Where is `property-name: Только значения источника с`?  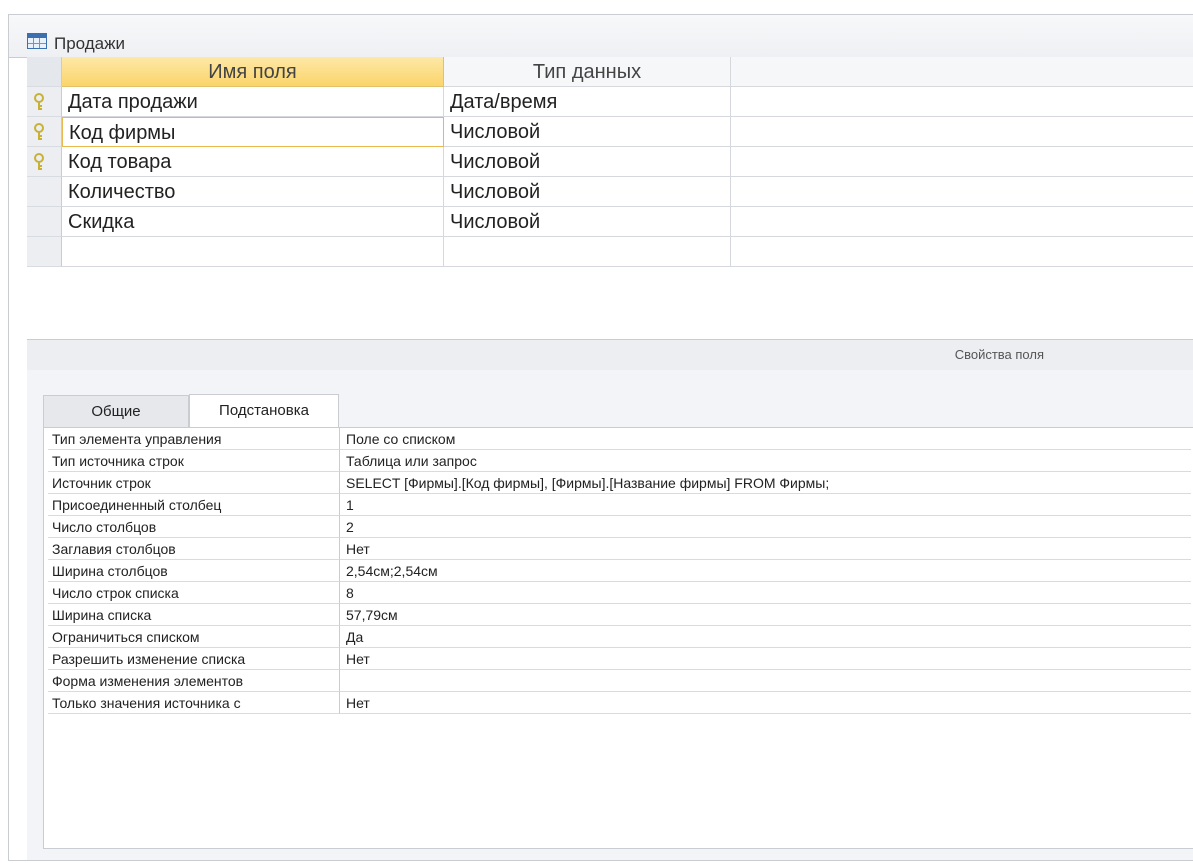
property-name: Только значения источника с is located at coordinates (194, 703).